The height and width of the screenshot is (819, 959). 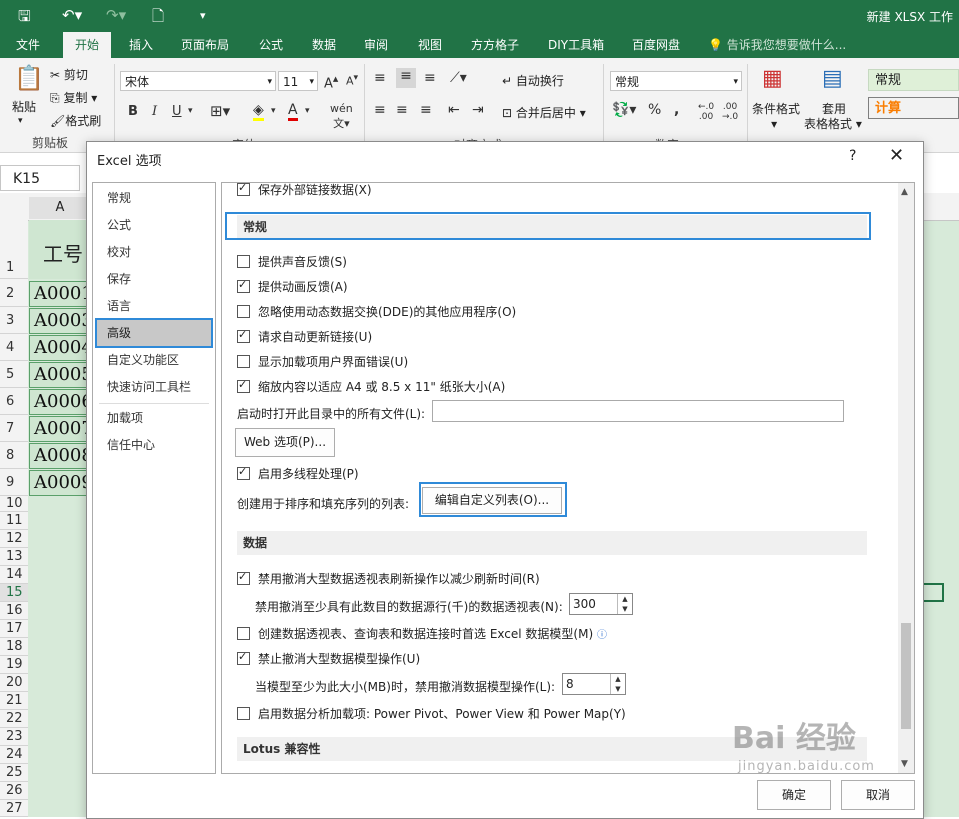 I want to click on row-header-19: 19, so click(x=14, y=665).